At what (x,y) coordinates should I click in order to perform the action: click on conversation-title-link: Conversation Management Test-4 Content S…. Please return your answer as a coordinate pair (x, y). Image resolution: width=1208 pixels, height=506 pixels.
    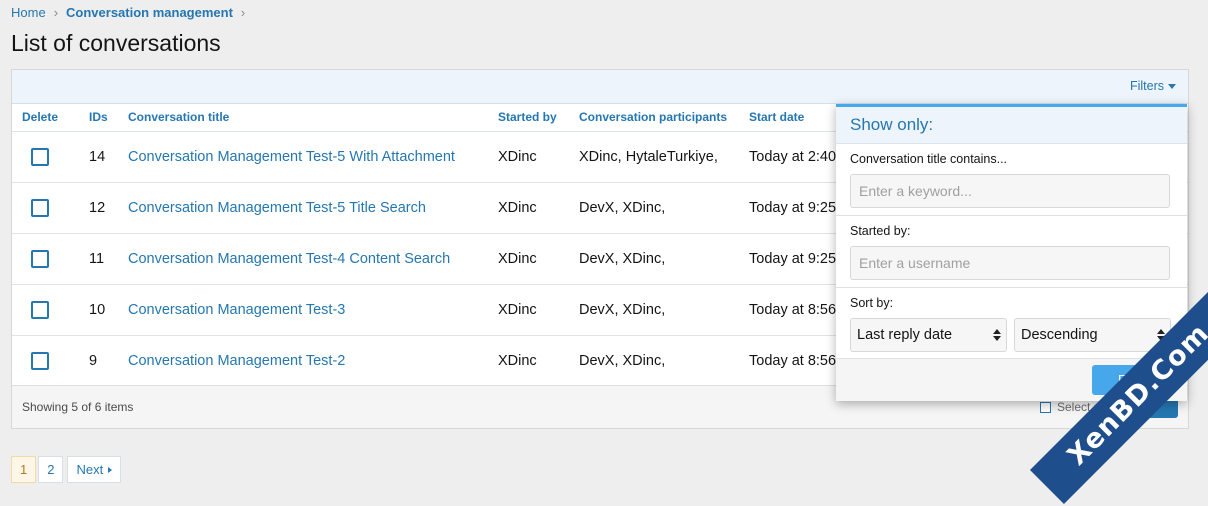
    Looking at the image, I should click on (289, 259).